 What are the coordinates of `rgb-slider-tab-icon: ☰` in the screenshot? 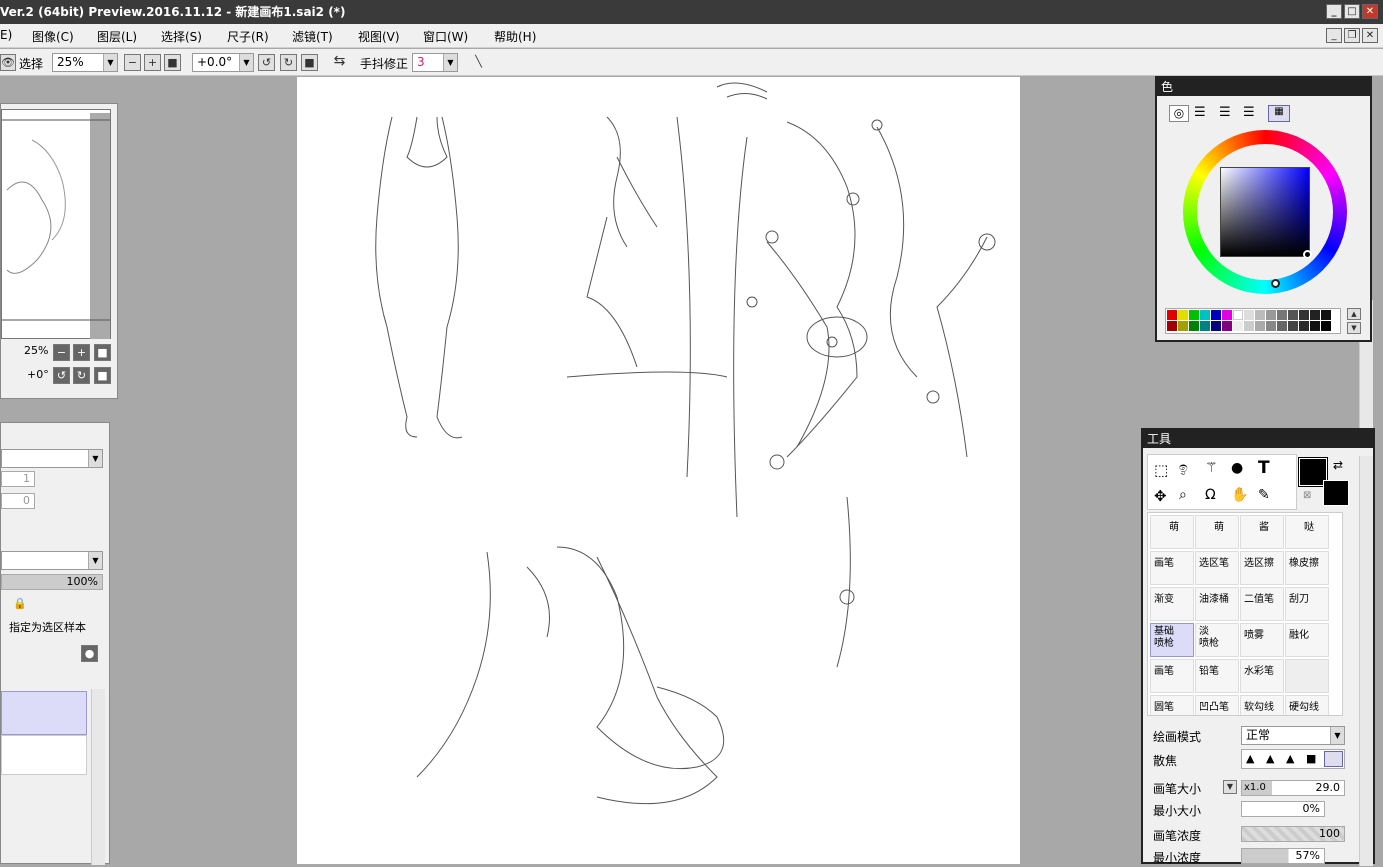 It's located at (1200, 112).